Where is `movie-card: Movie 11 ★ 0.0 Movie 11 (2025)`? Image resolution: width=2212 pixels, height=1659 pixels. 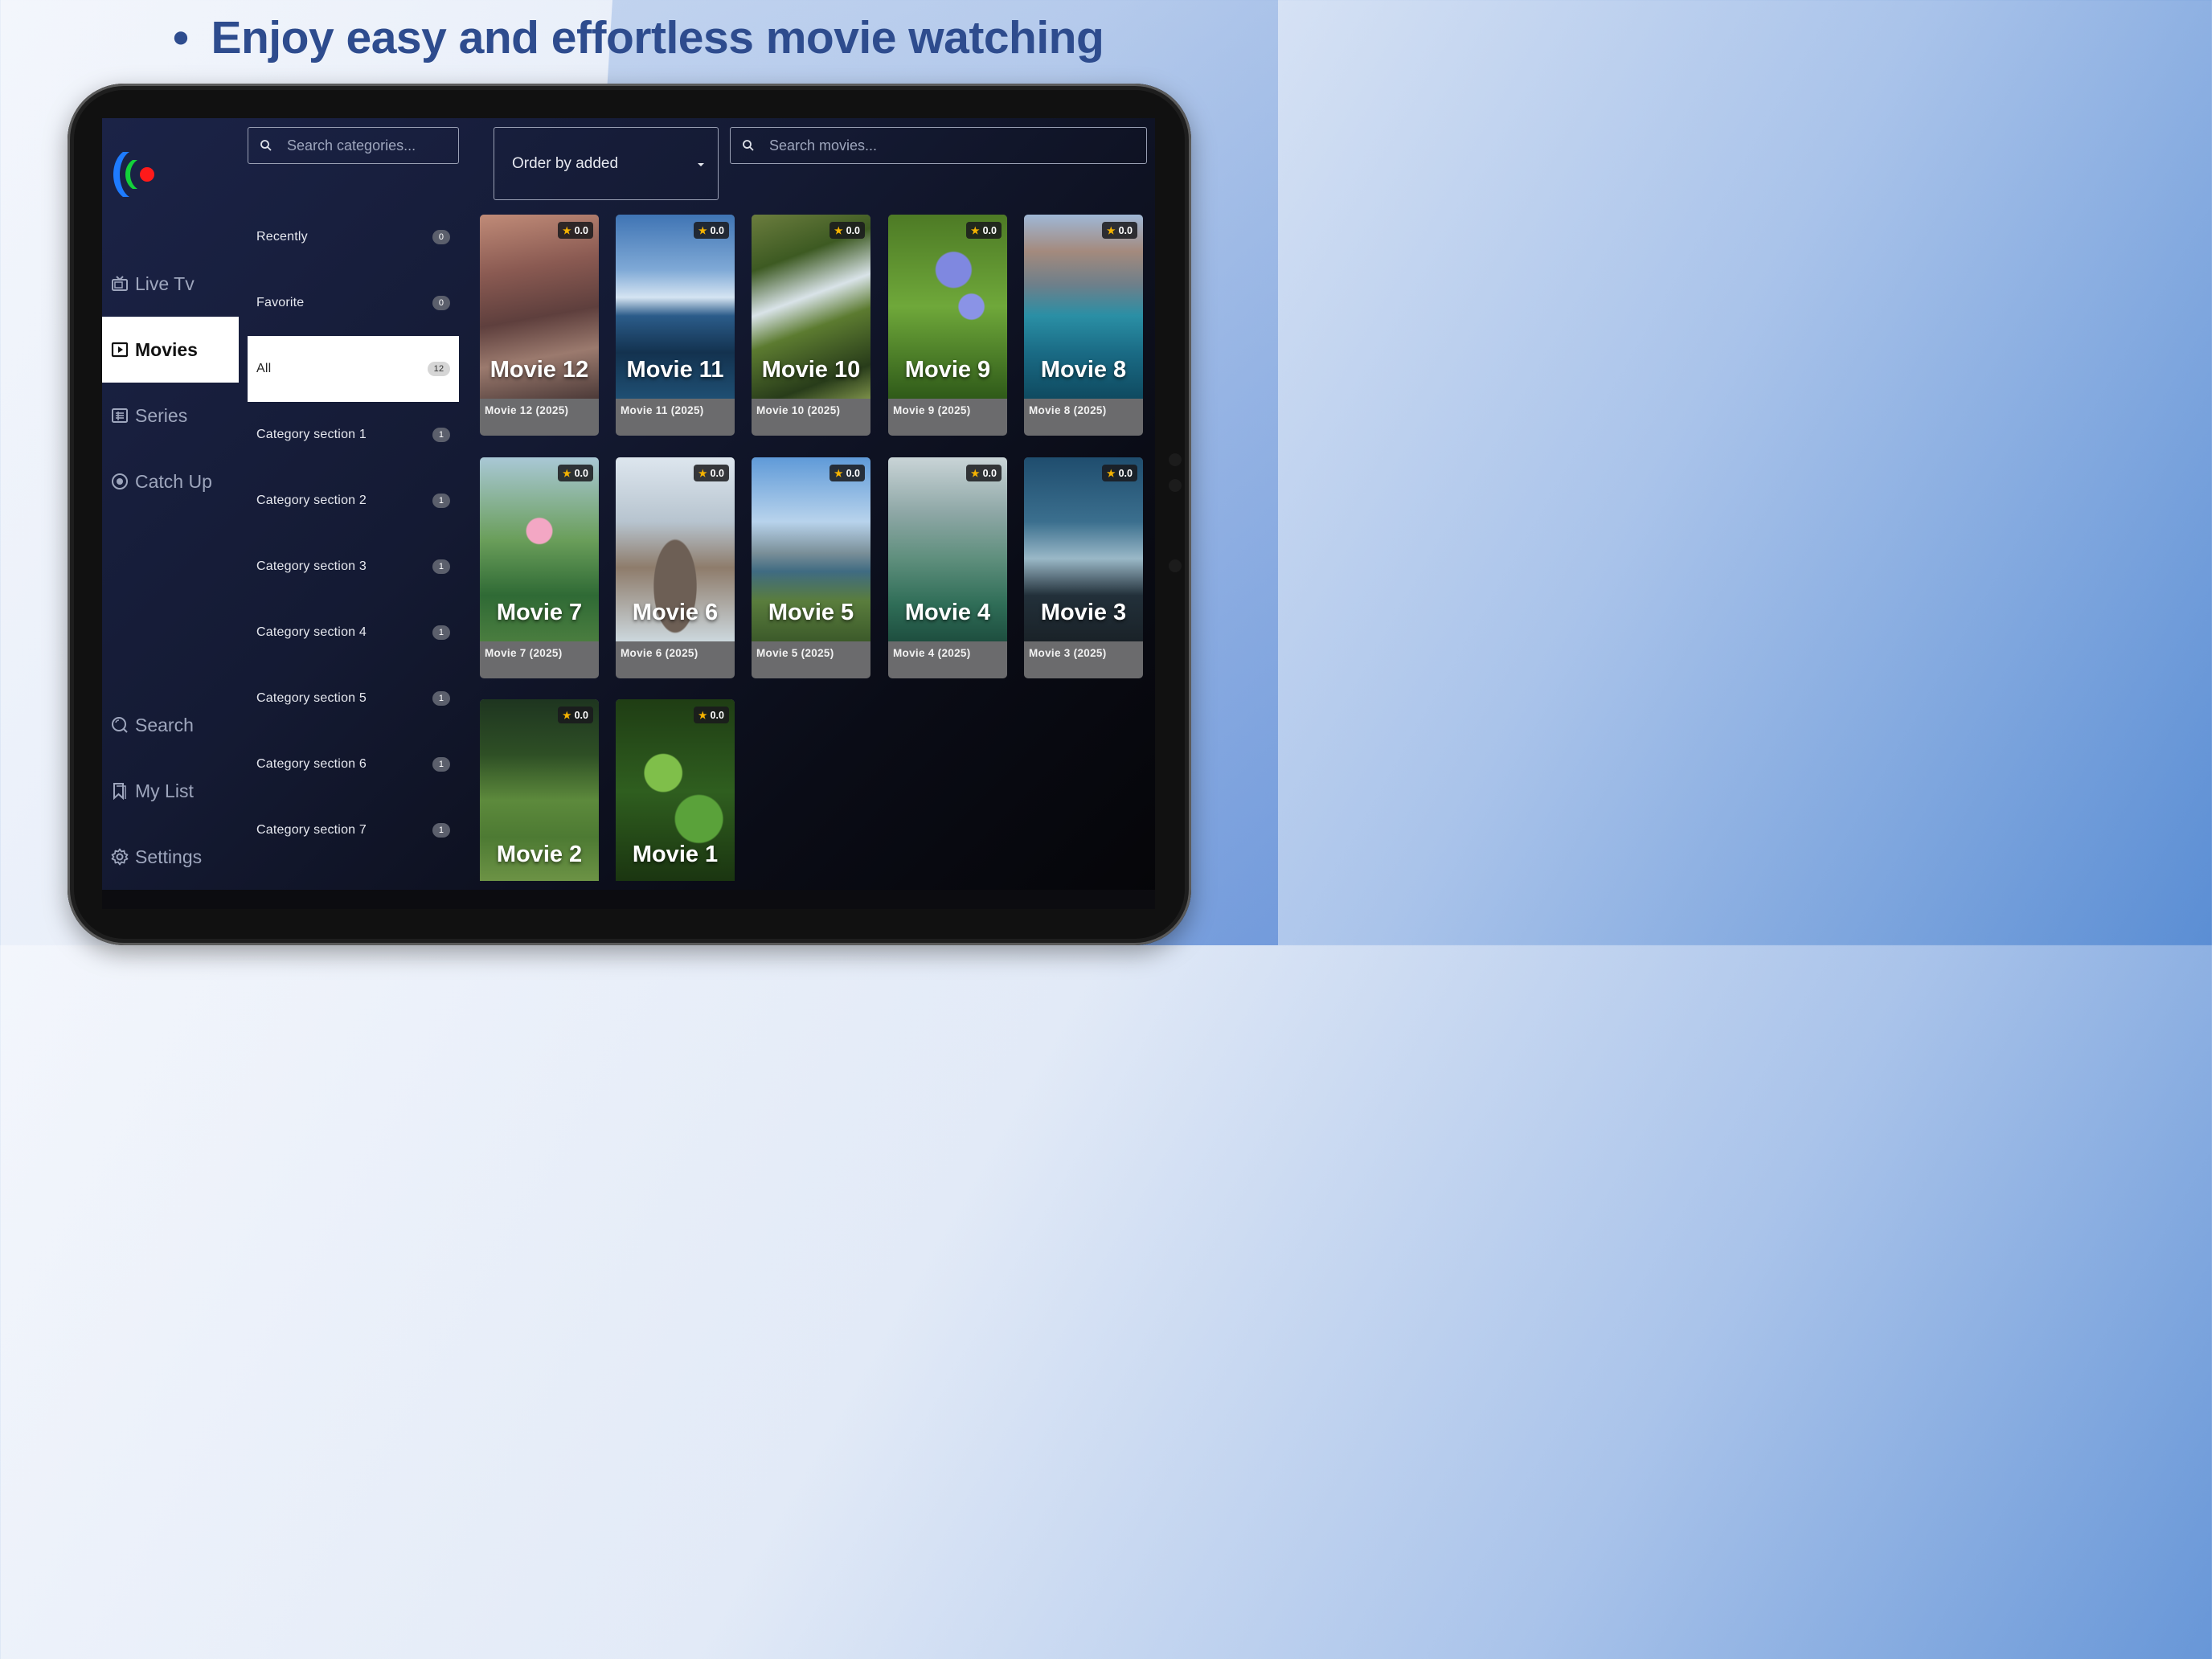 movie-card: Movie 11 ★ 0.0 Movie 11 (2025) is located at coordinates (675, 325).